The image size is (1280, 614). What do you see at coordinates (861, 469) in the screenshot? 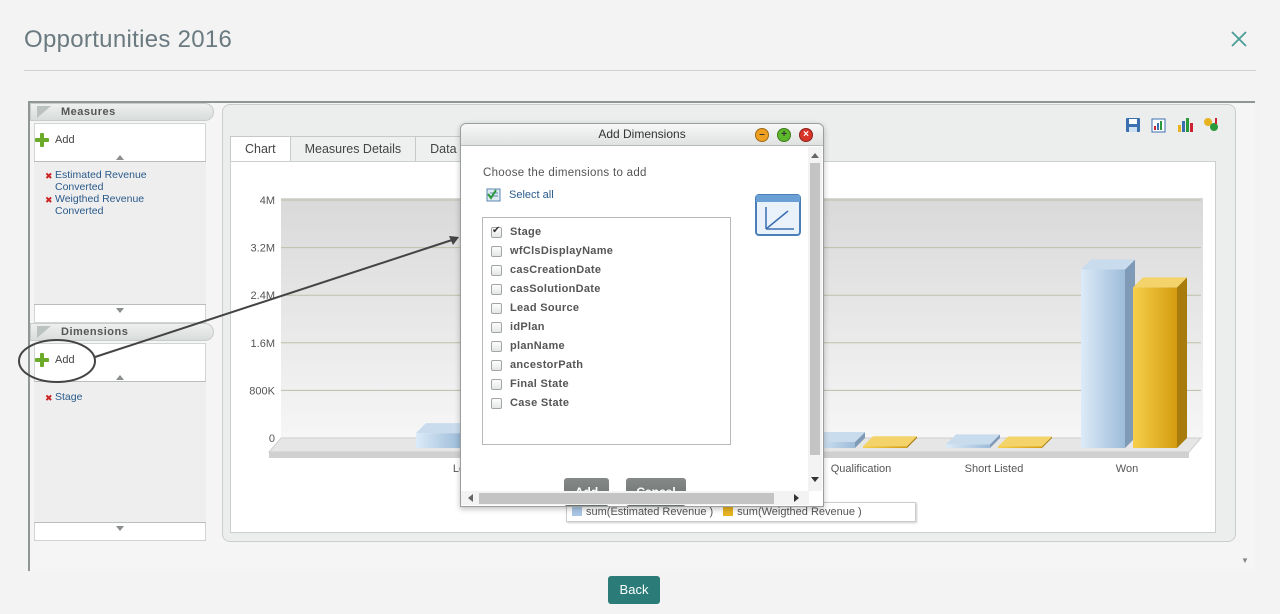
I see `x-tick-label: Qualification` at bounding box center [861, 469].